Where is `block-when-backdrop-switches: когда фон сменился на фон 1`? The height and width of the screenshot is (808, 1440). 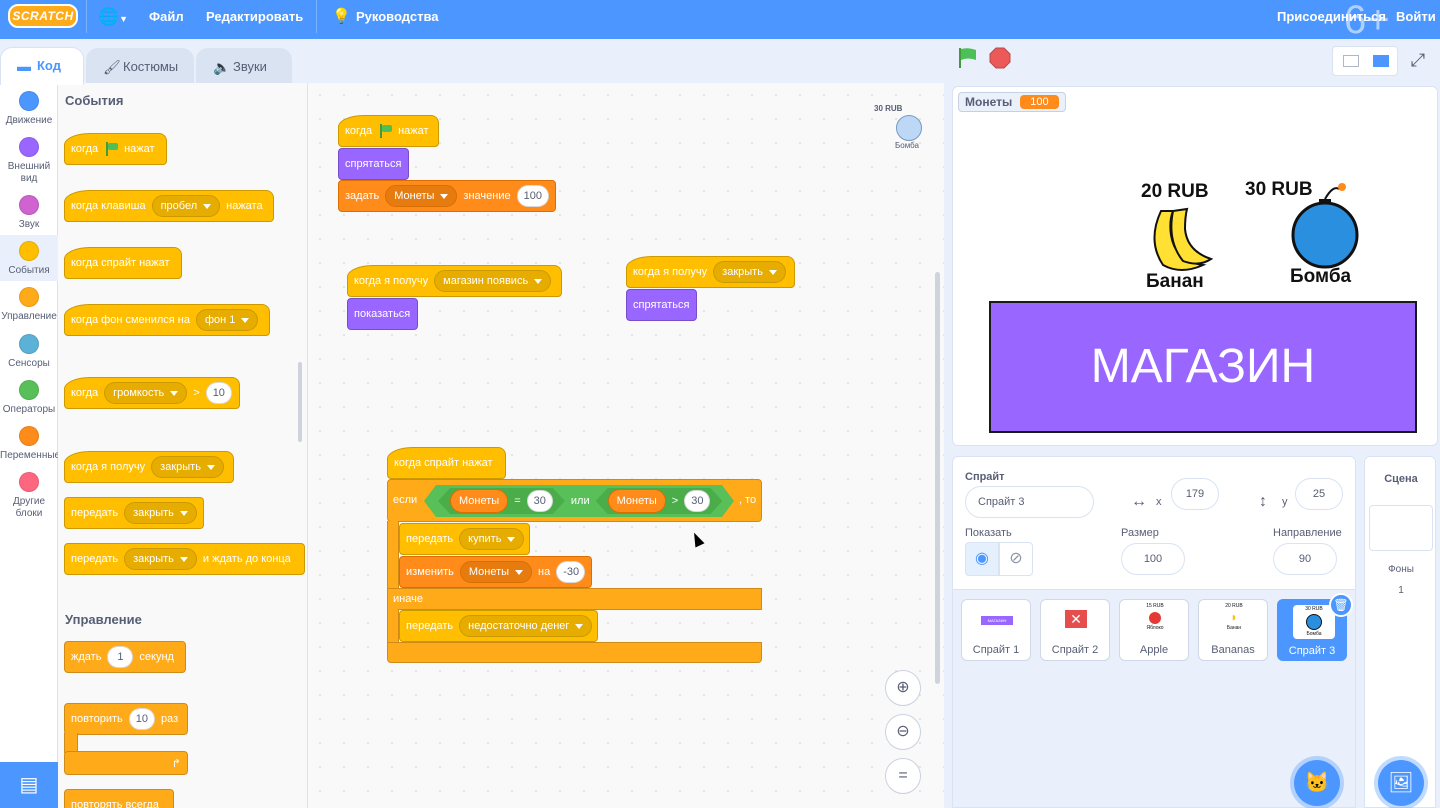
block-when-backdrop-switches: когда фон сменился на фон 1 is located at coordinates (167, 320).